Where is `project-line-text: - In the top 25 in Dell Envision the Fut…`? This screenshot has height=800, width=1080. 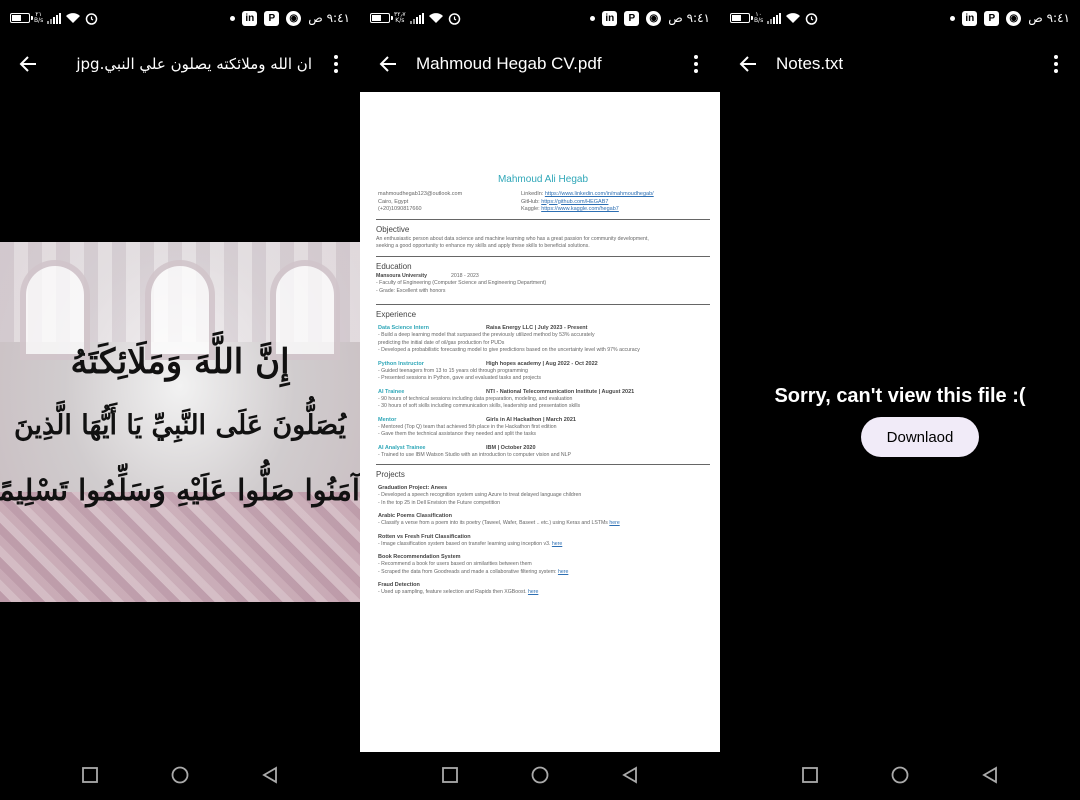 project-line-text: - In the top 25 in Dell Envision the Fut… is located at coordinates (439, 502).